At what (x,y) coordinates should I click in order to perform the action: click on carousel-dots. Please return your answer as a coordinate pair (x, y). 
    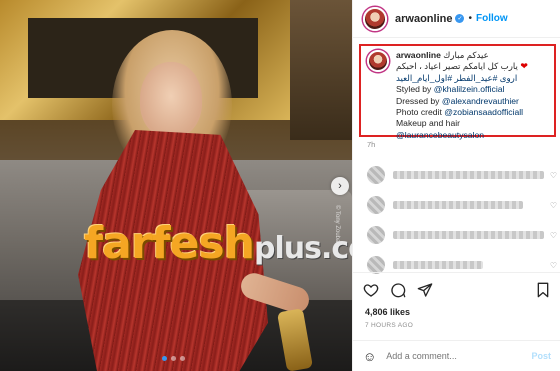
    Looking at the image, I should click on (173, 358).